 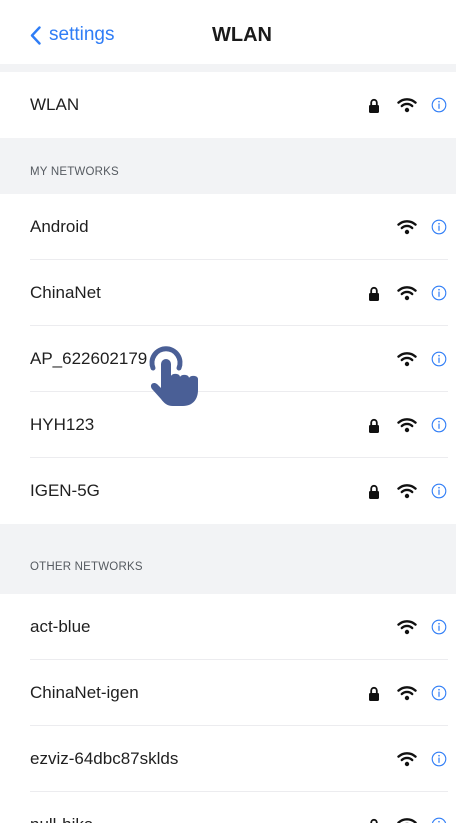 I want to click on network-name: null-hika, so click(x=61, y=807).